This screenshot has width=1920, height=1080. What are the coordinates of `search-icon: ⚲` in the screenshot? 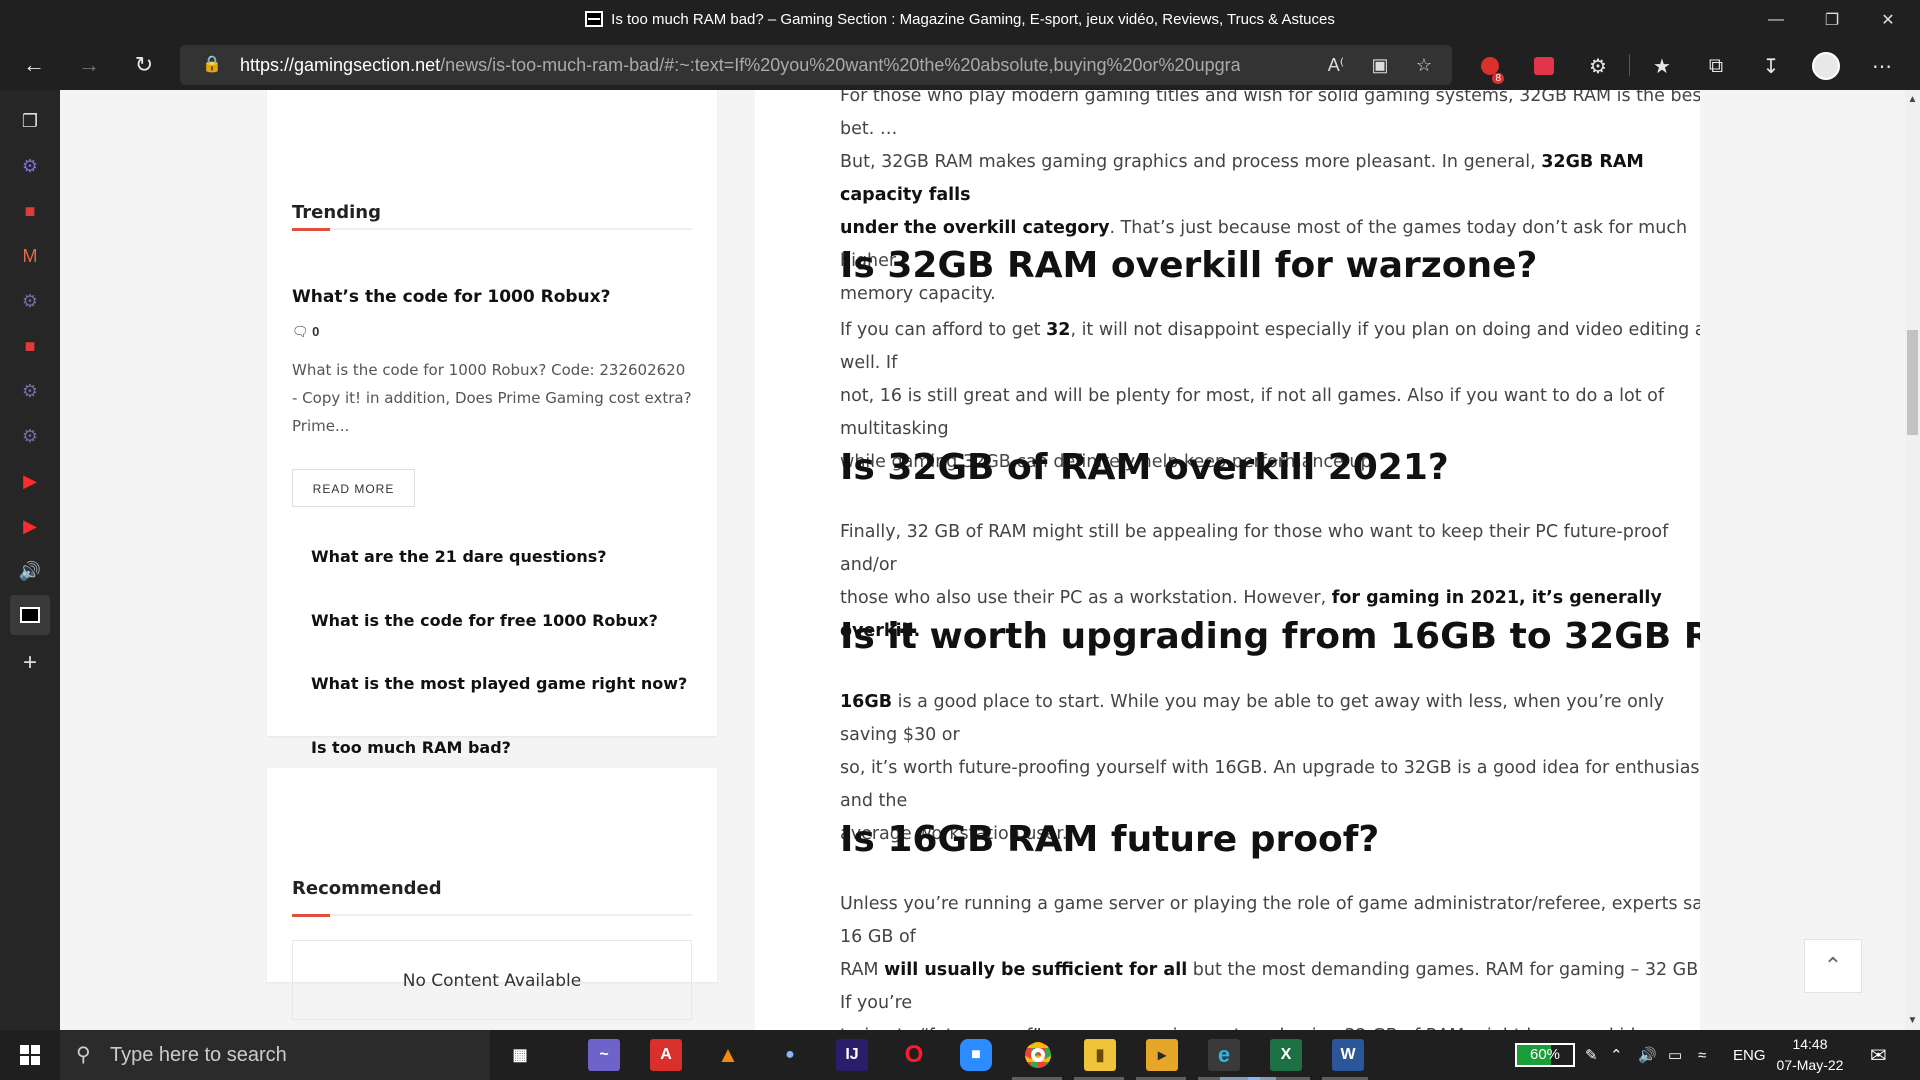 It's located at (83, 1055).